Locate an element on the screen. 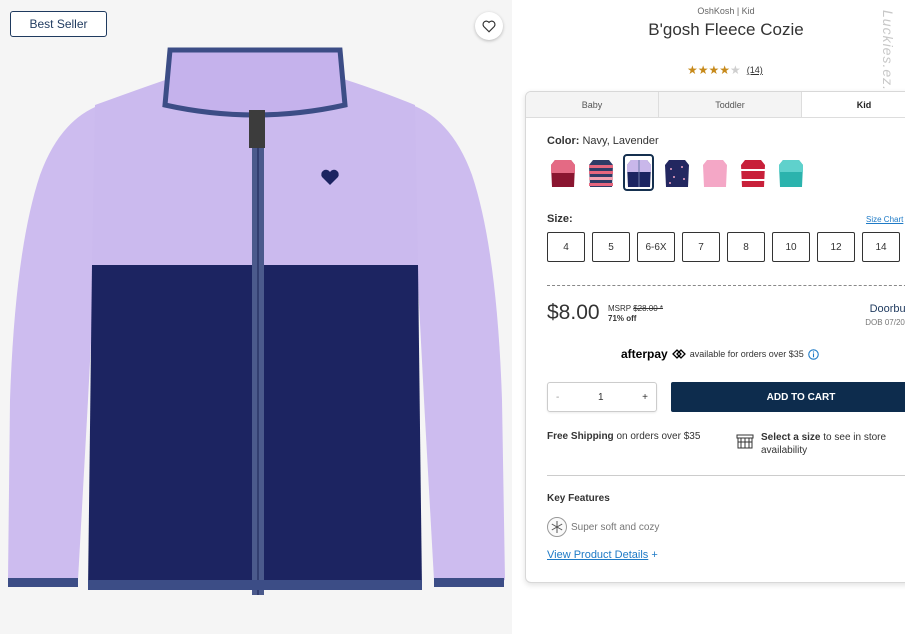 This screenshot has height=634, width=905. dob-info: DOB 07/2020 is located at coordinates (885, 322).